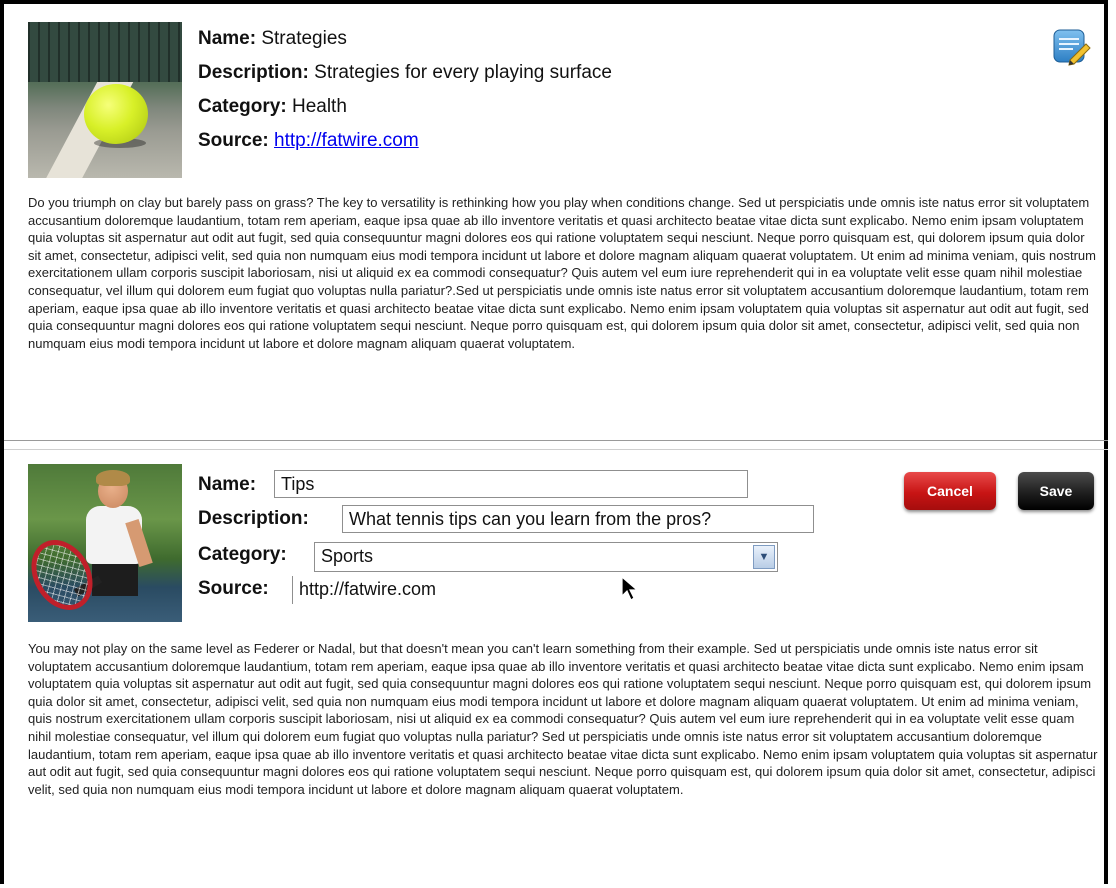 This screenshot has width=1116, height=888. Describe the element at coordinates (105, 100) in the screenshot. I see `tennis-ball-photo` at that location.